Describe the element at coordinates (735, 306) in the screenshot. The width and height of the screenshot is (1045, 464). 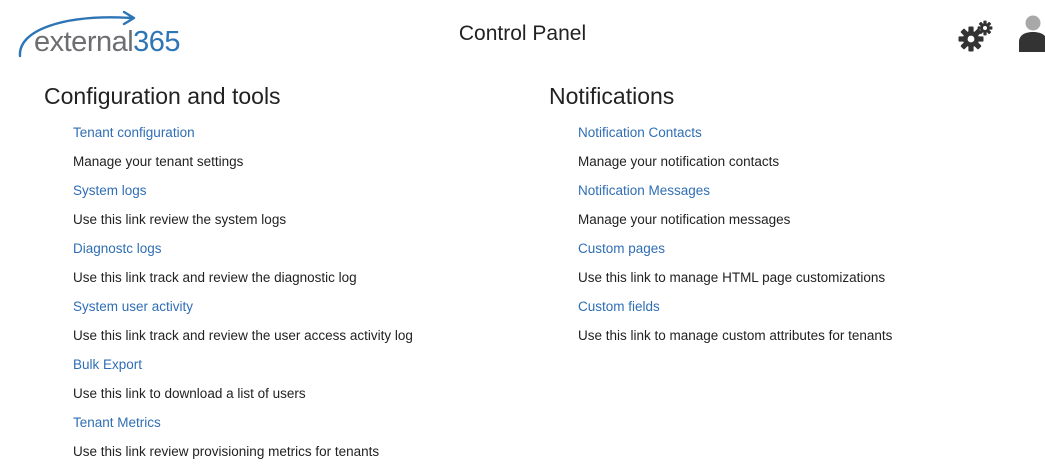
I see `link-custom-fields: Custom fields` at that location.